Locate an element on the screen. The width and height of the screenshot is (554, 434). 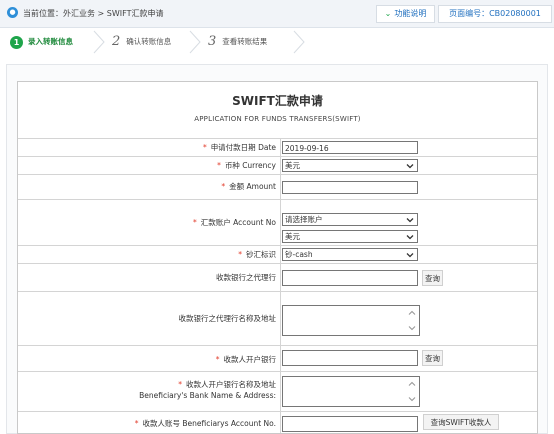
account-select: 请选择账户 is located at coordinates (350, 219).